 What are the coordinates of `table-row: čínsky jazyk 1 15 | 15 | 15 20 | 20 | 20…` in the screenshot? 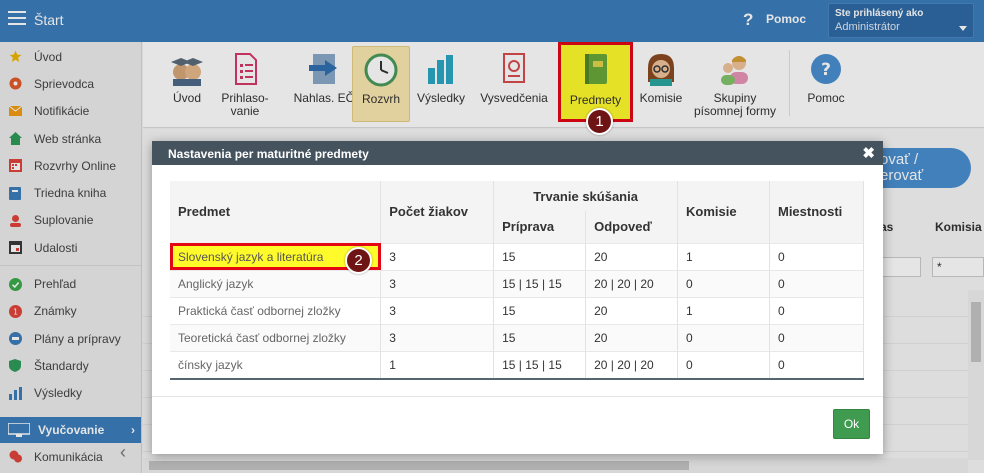 It's located at (517, 364).